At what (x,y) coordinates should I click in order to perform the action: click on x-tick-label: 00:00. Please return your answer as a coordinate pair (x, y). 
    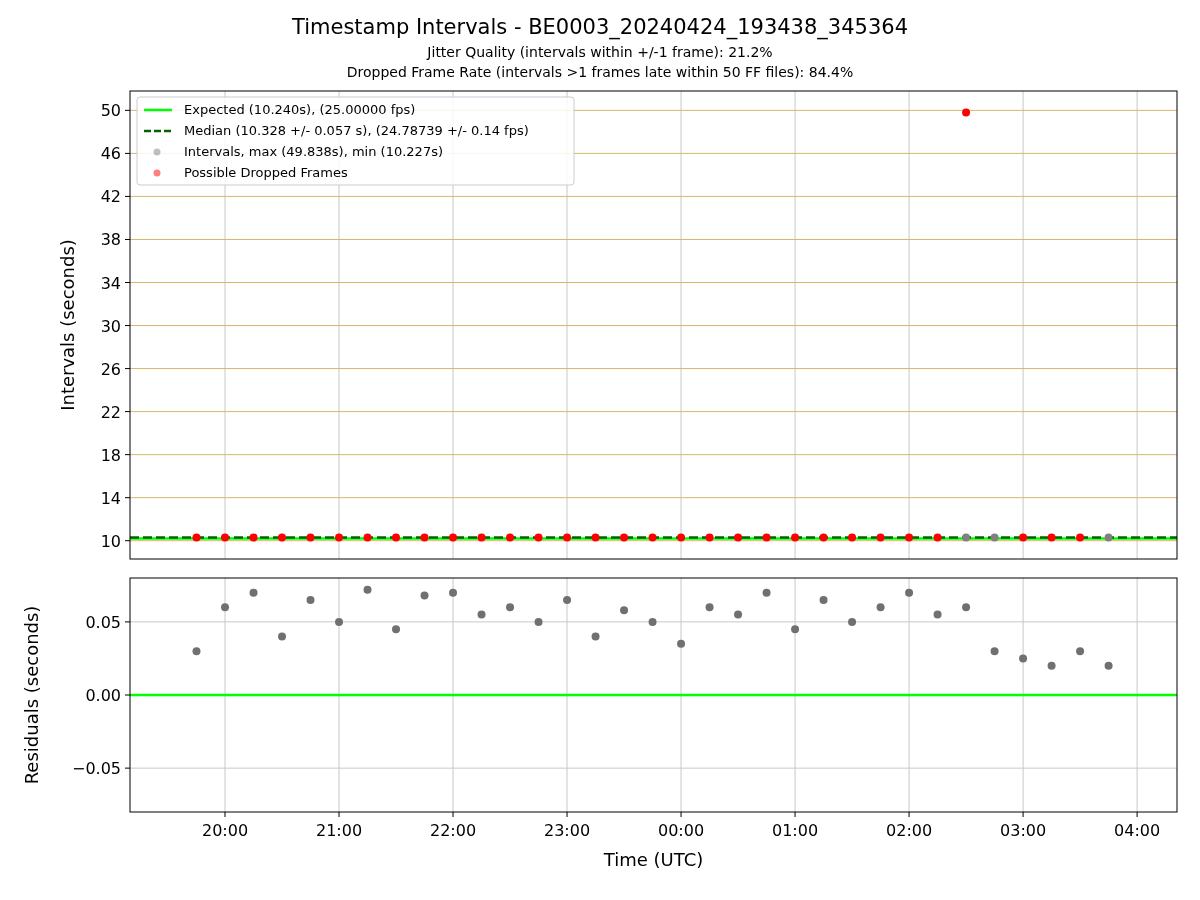
    Looking at the image, I should click on (681, 830).